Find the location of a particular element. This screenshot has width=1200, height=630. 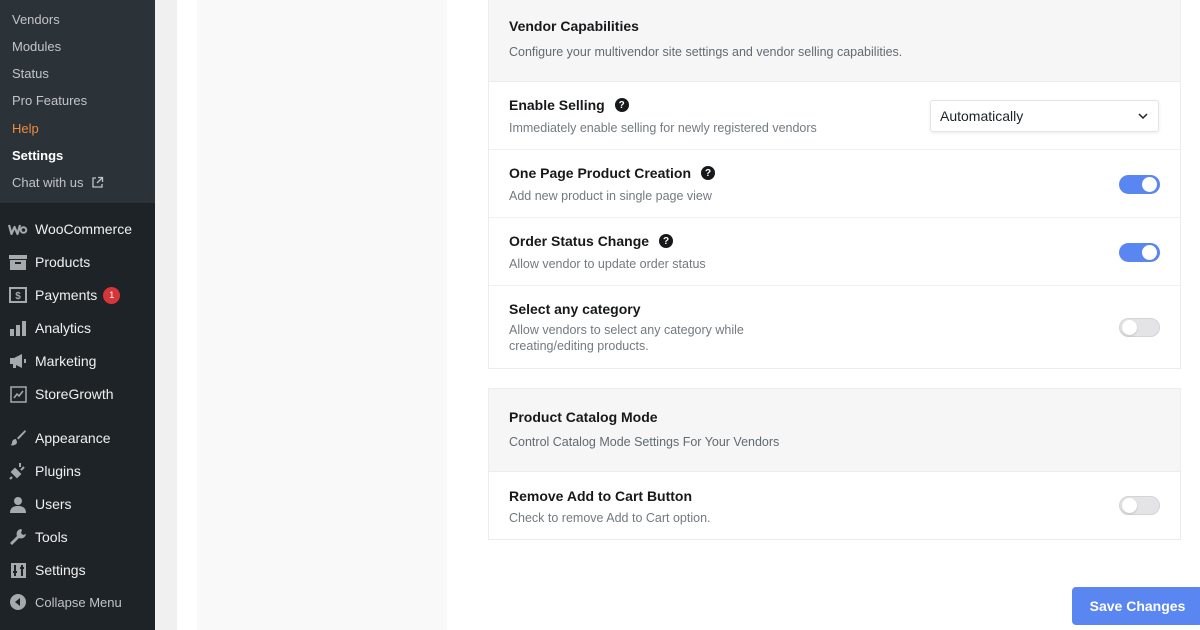

one-page-product-toggle is located at coordinates (1139, 184).